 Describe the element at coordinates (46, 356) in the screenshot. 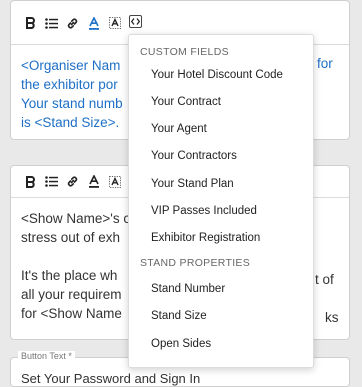

I see `button-text-label: Button Text *` at that location.